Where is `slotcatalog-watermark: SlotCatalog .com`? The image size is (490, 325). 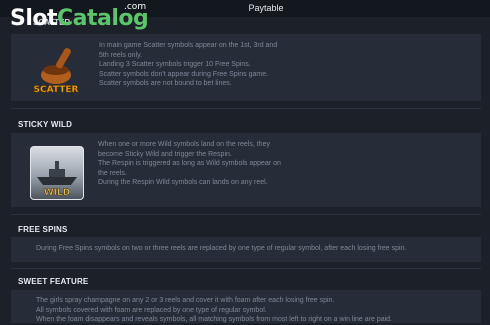 slotcatalog-watermark: SlotCatalog .com is located at coordinates (79, 16).